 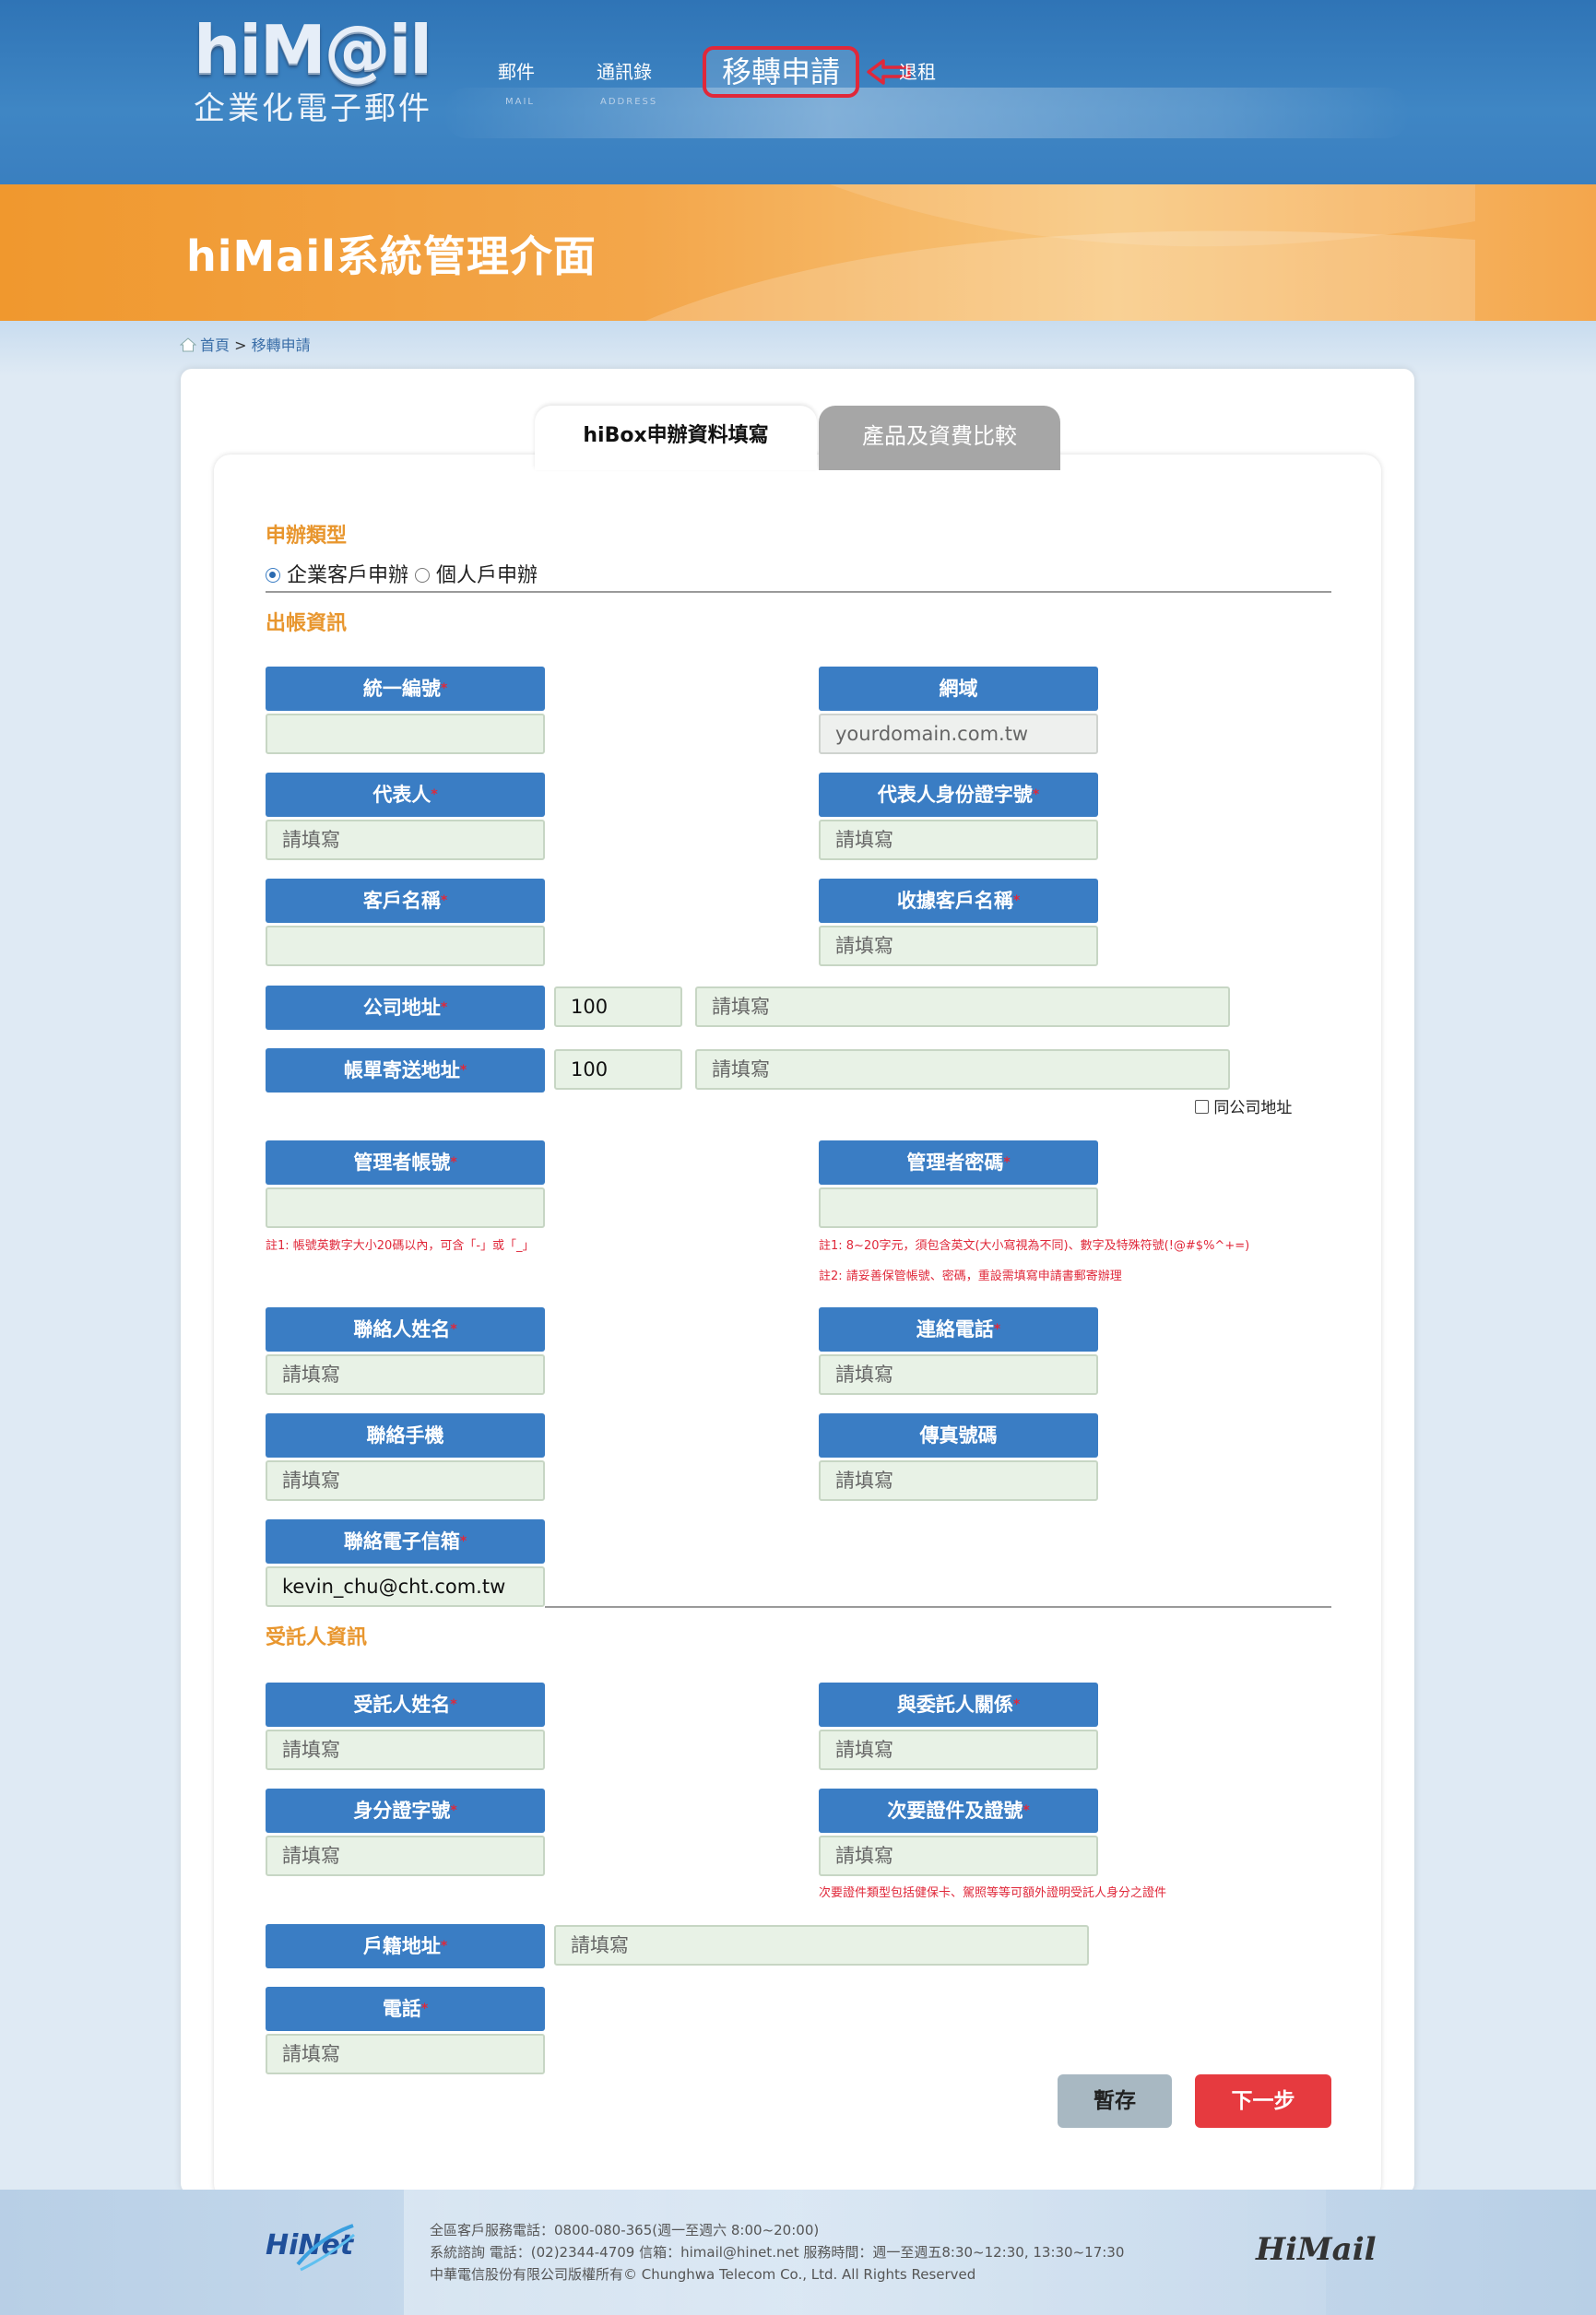 I want to click on secondary-id-input: 請填寫, so click(x=958, y=1856).